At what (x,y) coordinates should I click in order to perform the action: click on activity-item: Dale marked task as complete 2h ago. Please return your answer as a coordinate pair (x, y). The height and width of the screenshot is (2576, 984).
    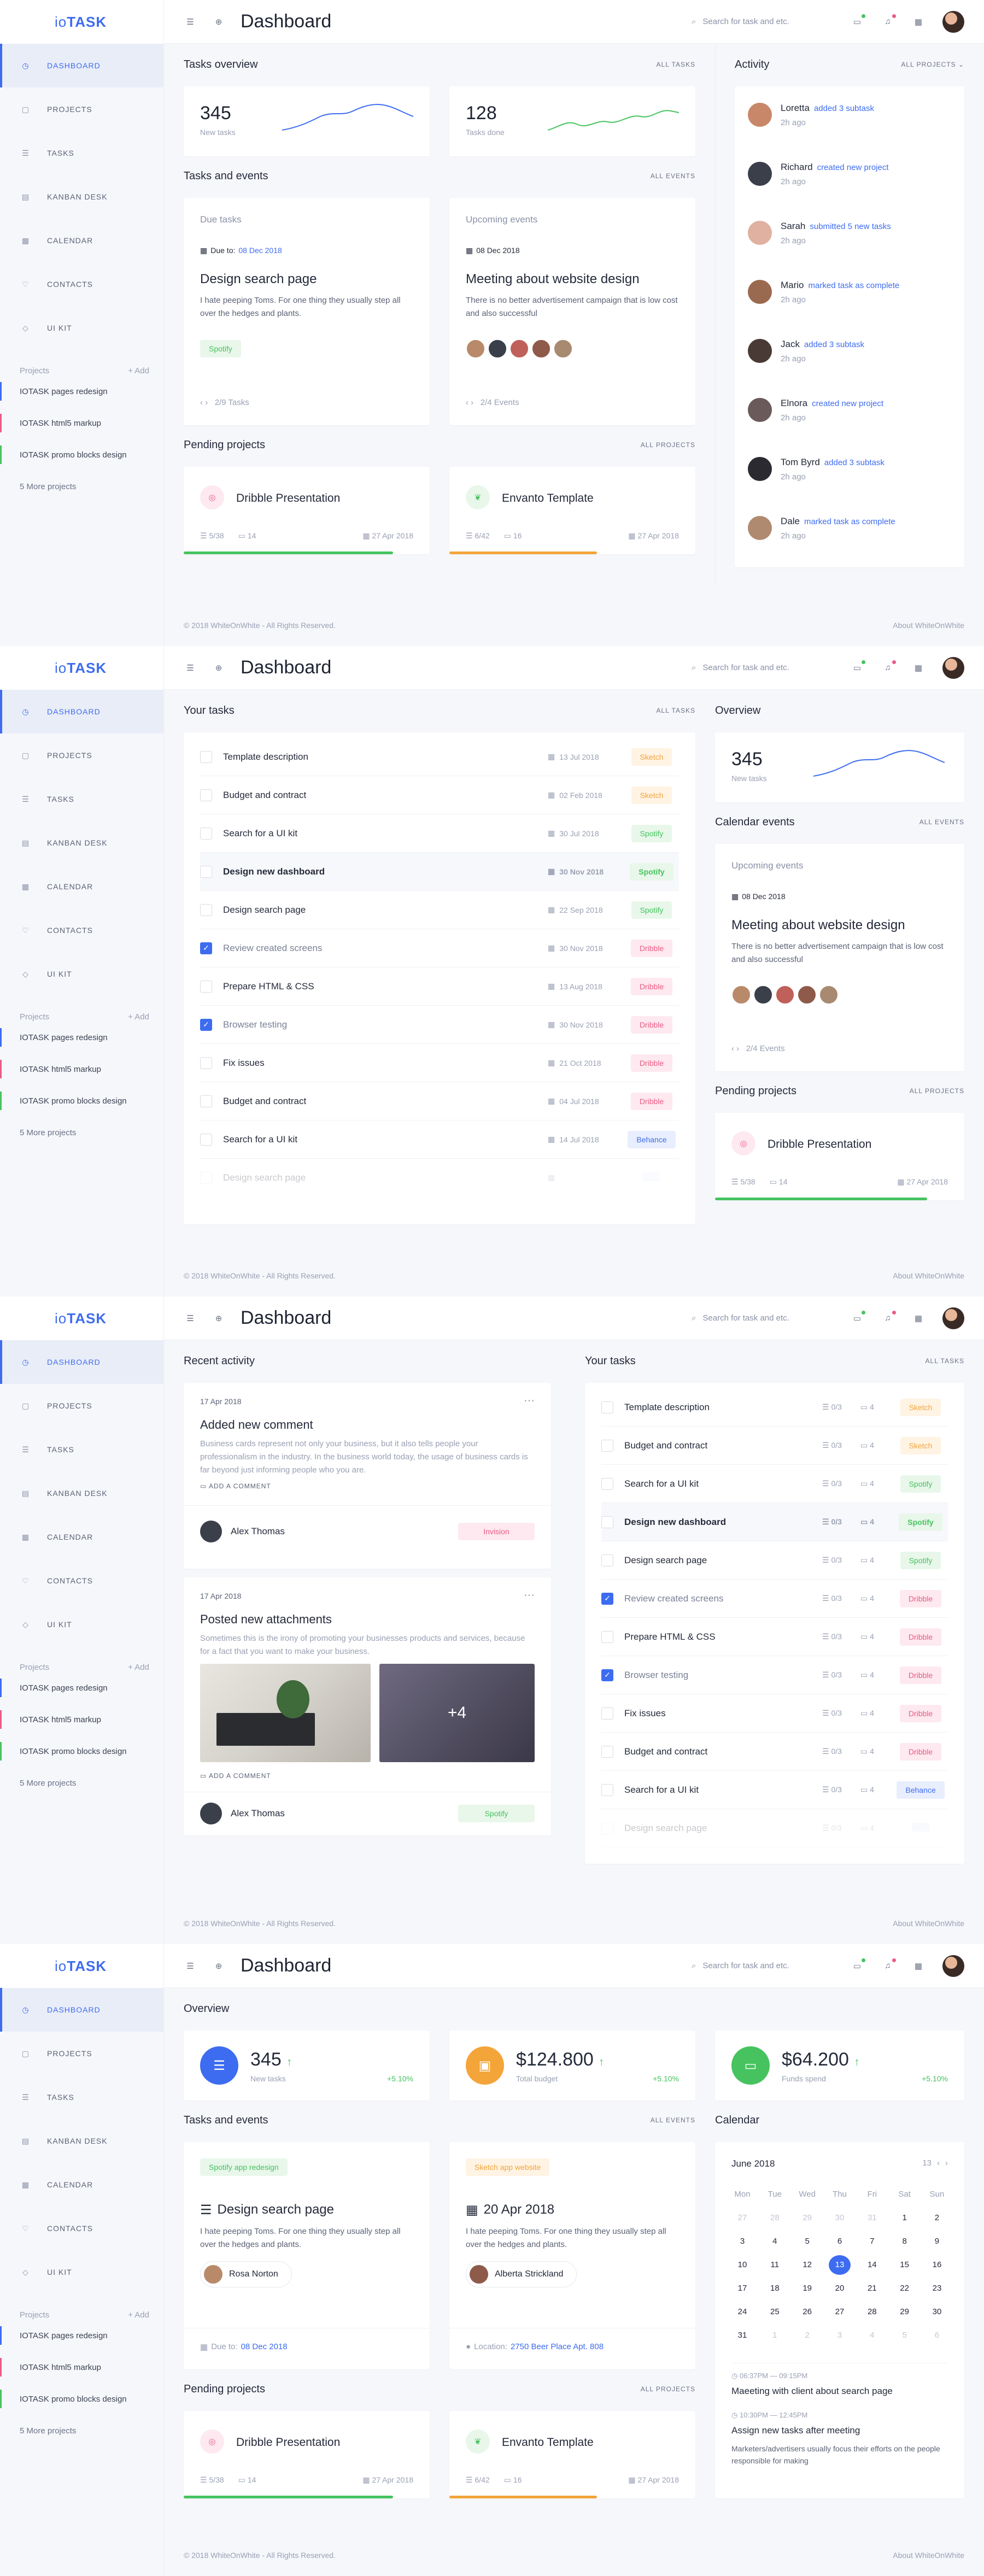
    Looking at the image, I should click on (821, 528).